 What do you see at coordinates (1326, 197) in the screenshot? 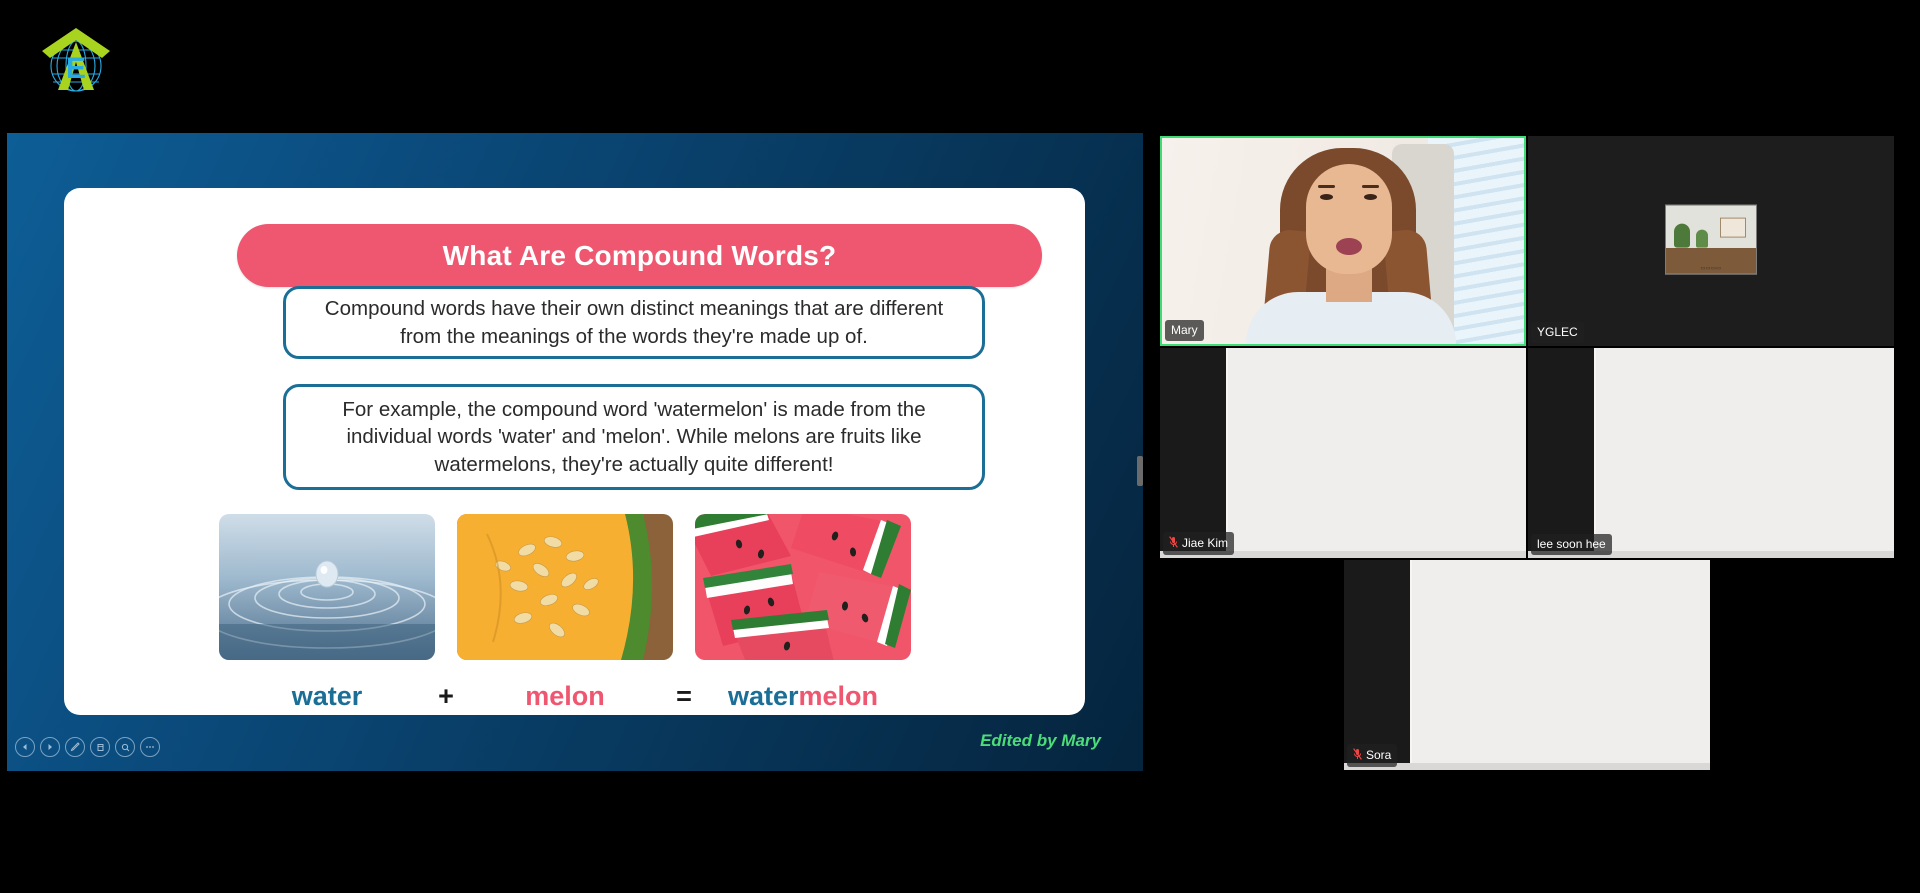
I see `left-eye` at bounding box center [1326, 197].